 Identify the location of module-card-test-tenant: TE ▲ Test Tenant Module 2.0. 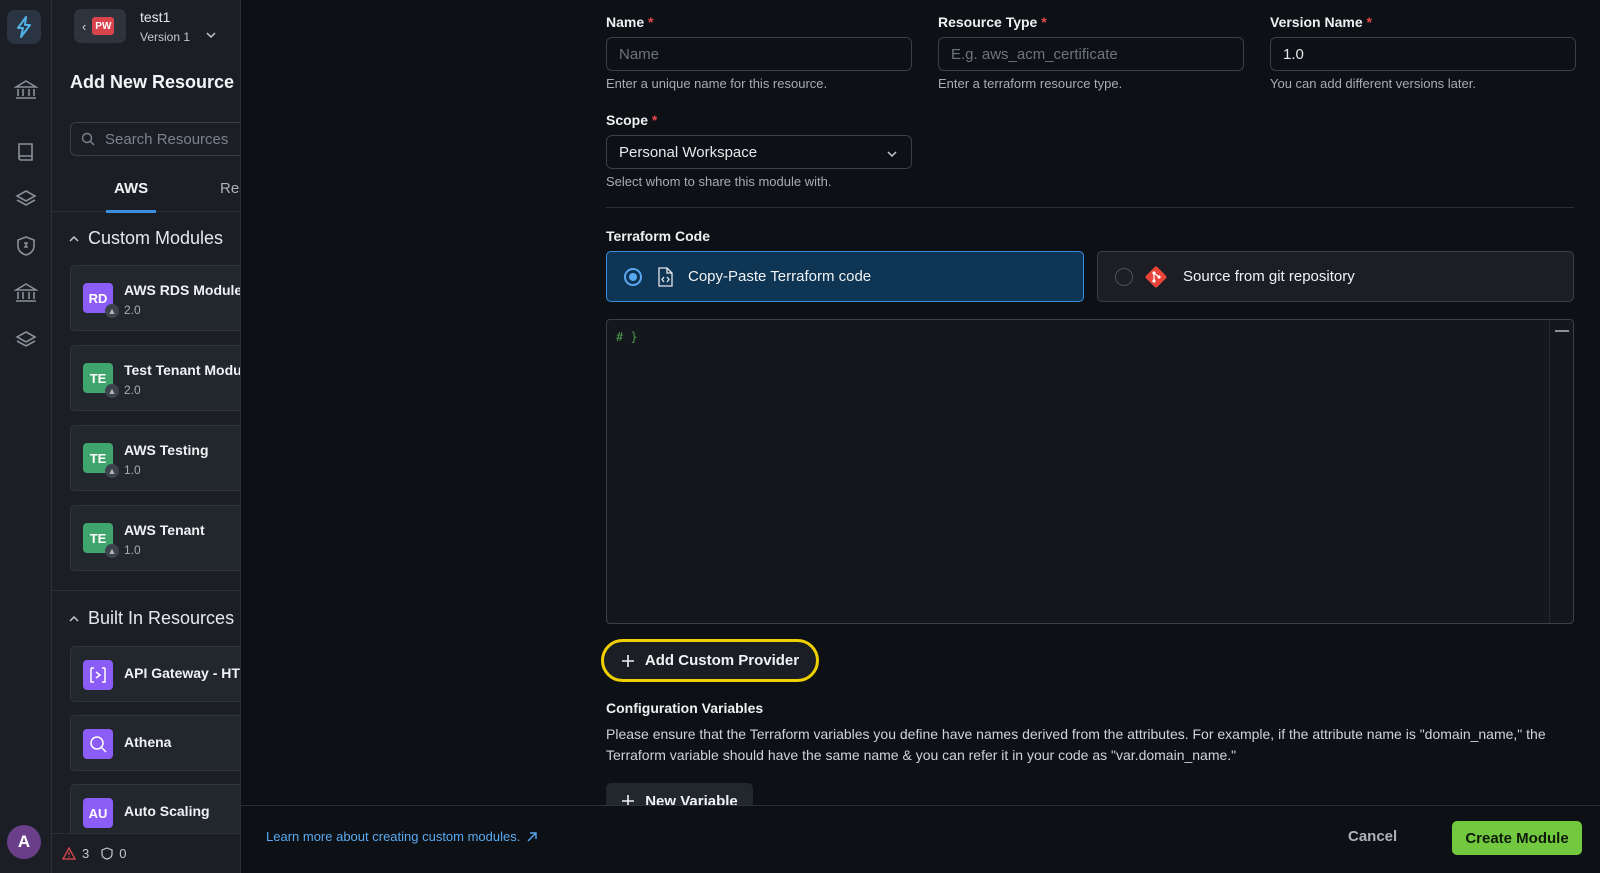
(155, 378).